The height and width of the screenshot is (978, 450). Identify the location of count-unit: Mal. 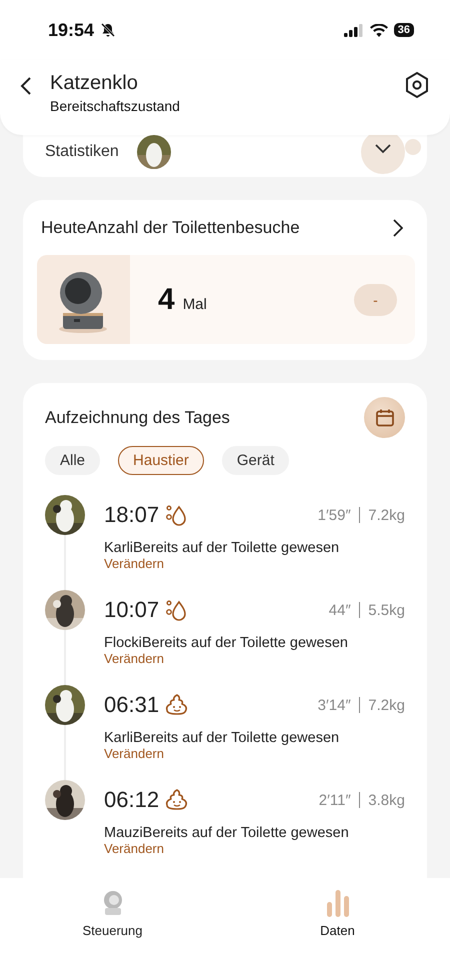
(194, 304).